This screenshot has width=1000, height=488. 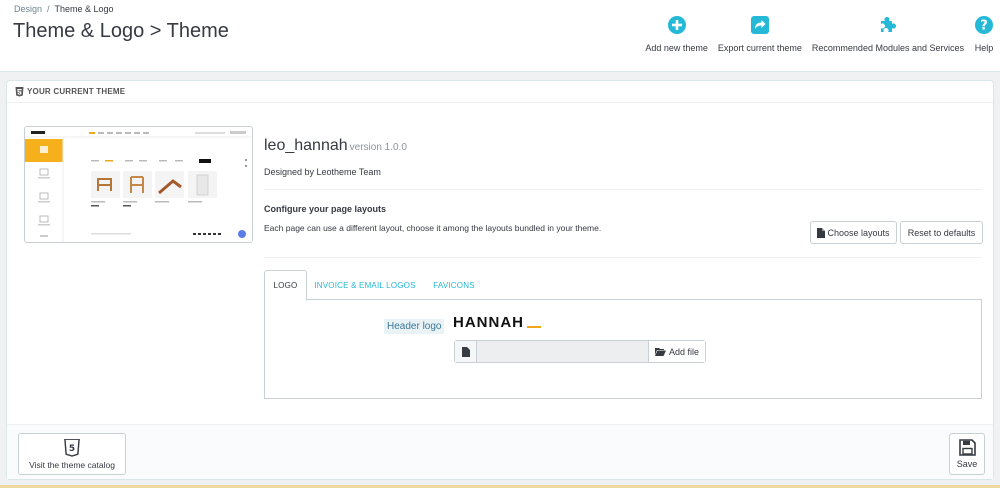 I want to click on add-new-theme-button: Add new theme, so click(x=676, y=34).